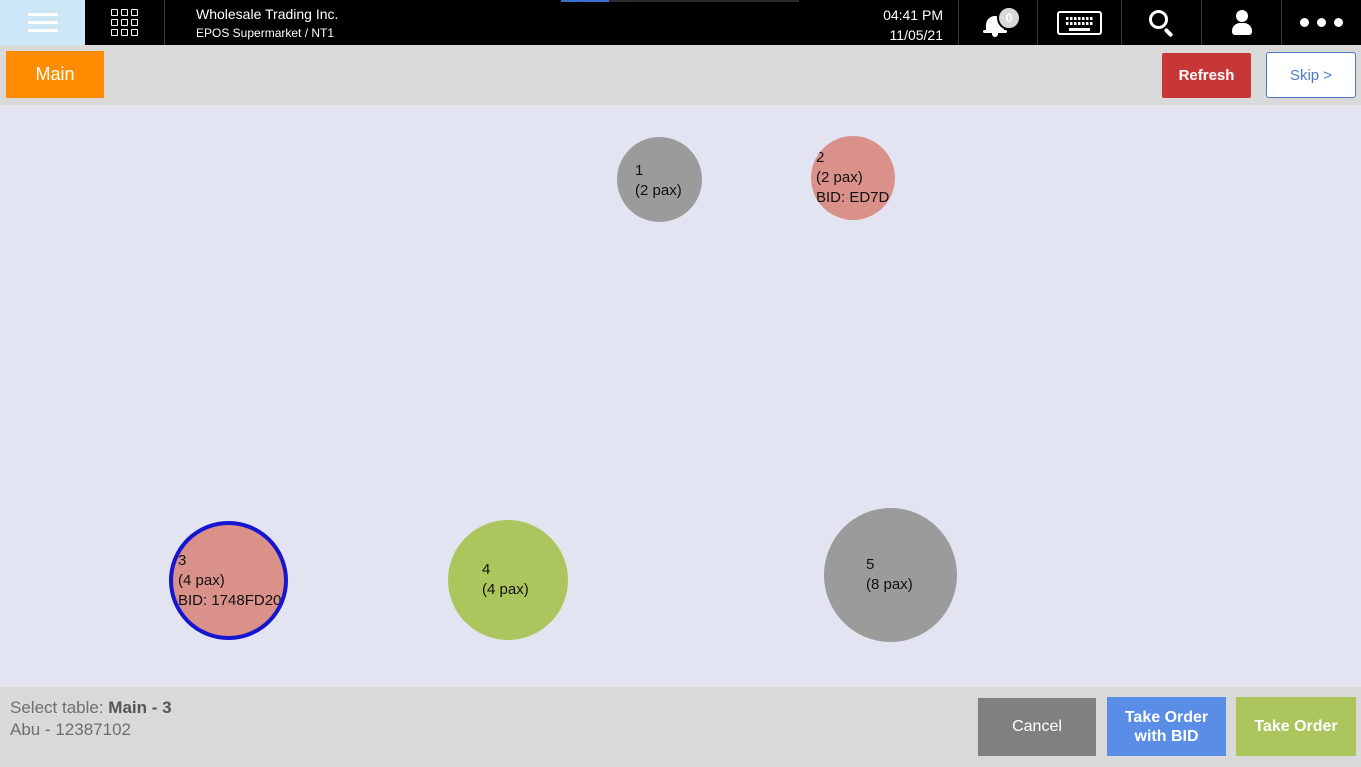 This screenshot has height=767, width=1361. I want to click on table-2: 2 (2 pax) BID: ED7D, so click(853, 178).